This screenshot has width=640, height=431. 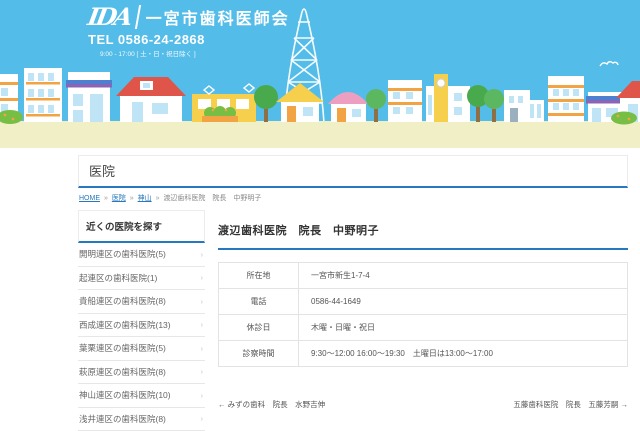 What do you see at coordinates (218, 17) in the screenshot?
I see `site-title: 一宮市歯科医師会` at bounding box center [218, 17].